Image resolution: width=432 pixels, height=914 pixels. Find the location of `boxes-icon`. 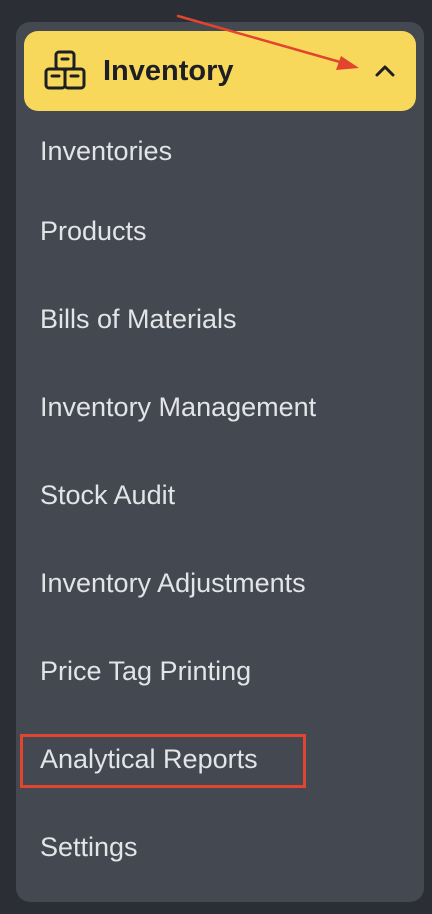

boxes-icon is located at coordinates (65, 70).